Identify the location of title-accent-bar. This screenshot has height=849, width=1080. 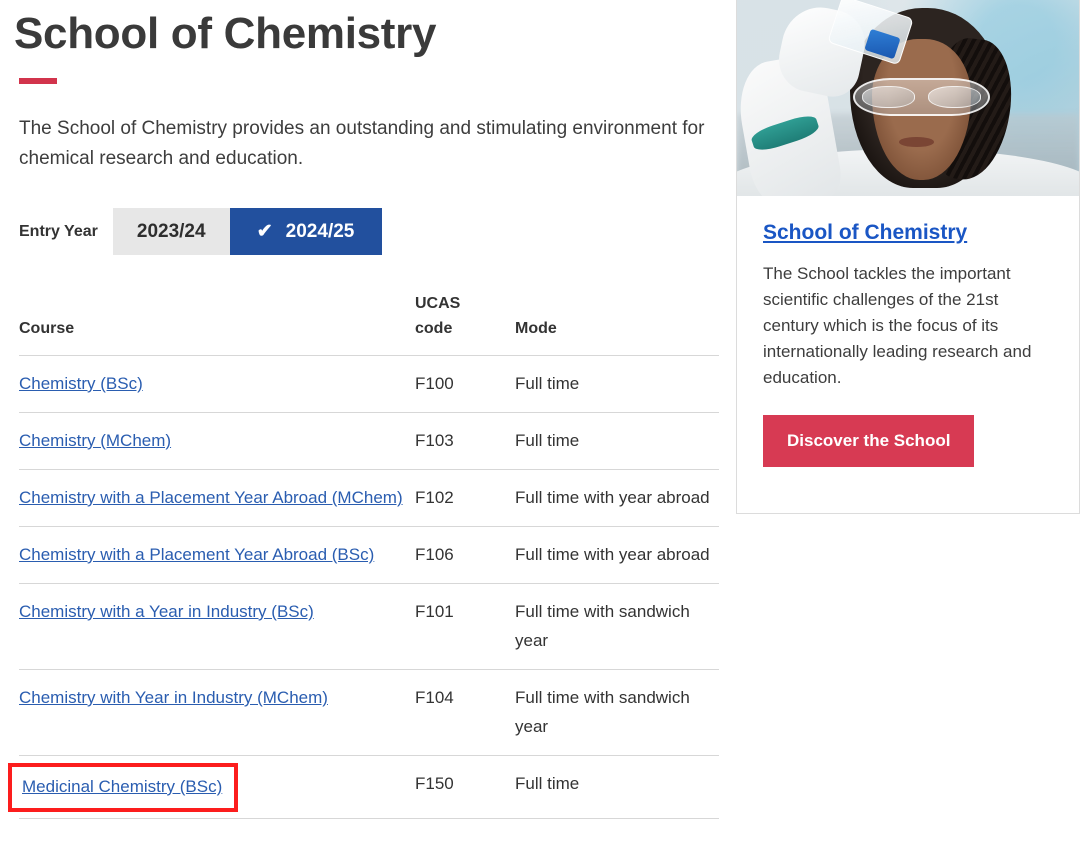
(38, 81).